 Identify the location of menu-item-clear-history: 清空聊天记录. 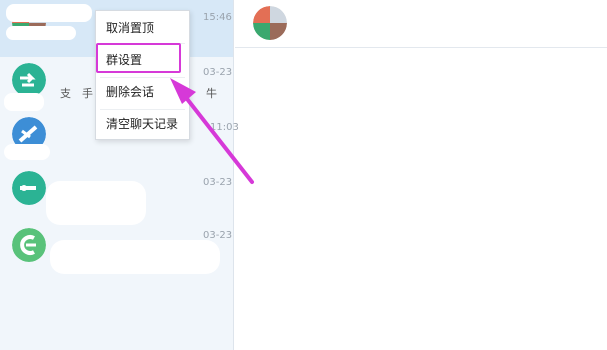
(142, 124).